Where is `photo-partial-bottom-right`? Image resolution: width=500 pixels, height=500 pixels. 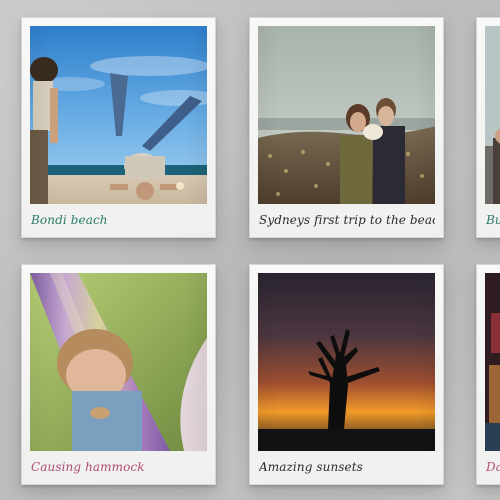 photo-partial-bottom-right is located at coordinates (492, 362).